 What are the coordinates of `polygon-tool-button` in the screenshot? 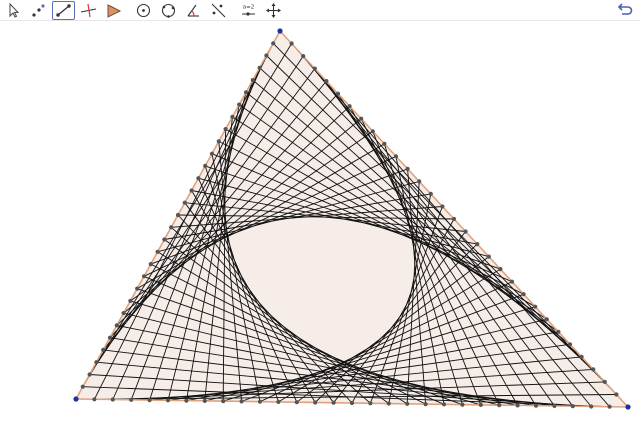 It's located at (113, 10).